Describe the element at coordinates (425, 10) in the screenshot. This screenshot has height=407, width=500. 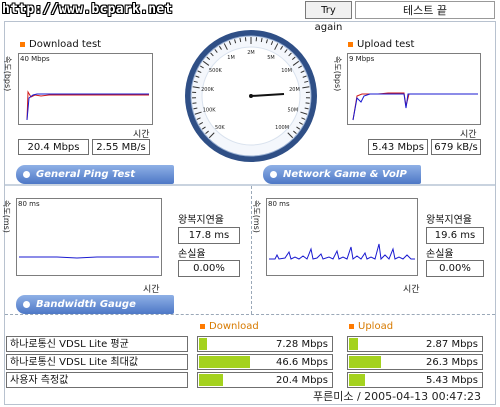
I see `test-end-button: 테스트 끝` at that location.